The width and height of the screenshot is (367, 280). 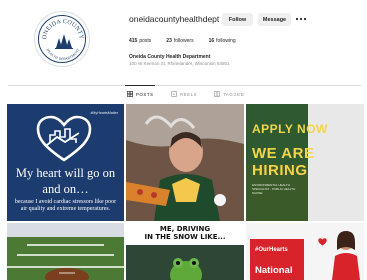 I want to click on posts-stat: 415 posts, so click(x=140, y=41).